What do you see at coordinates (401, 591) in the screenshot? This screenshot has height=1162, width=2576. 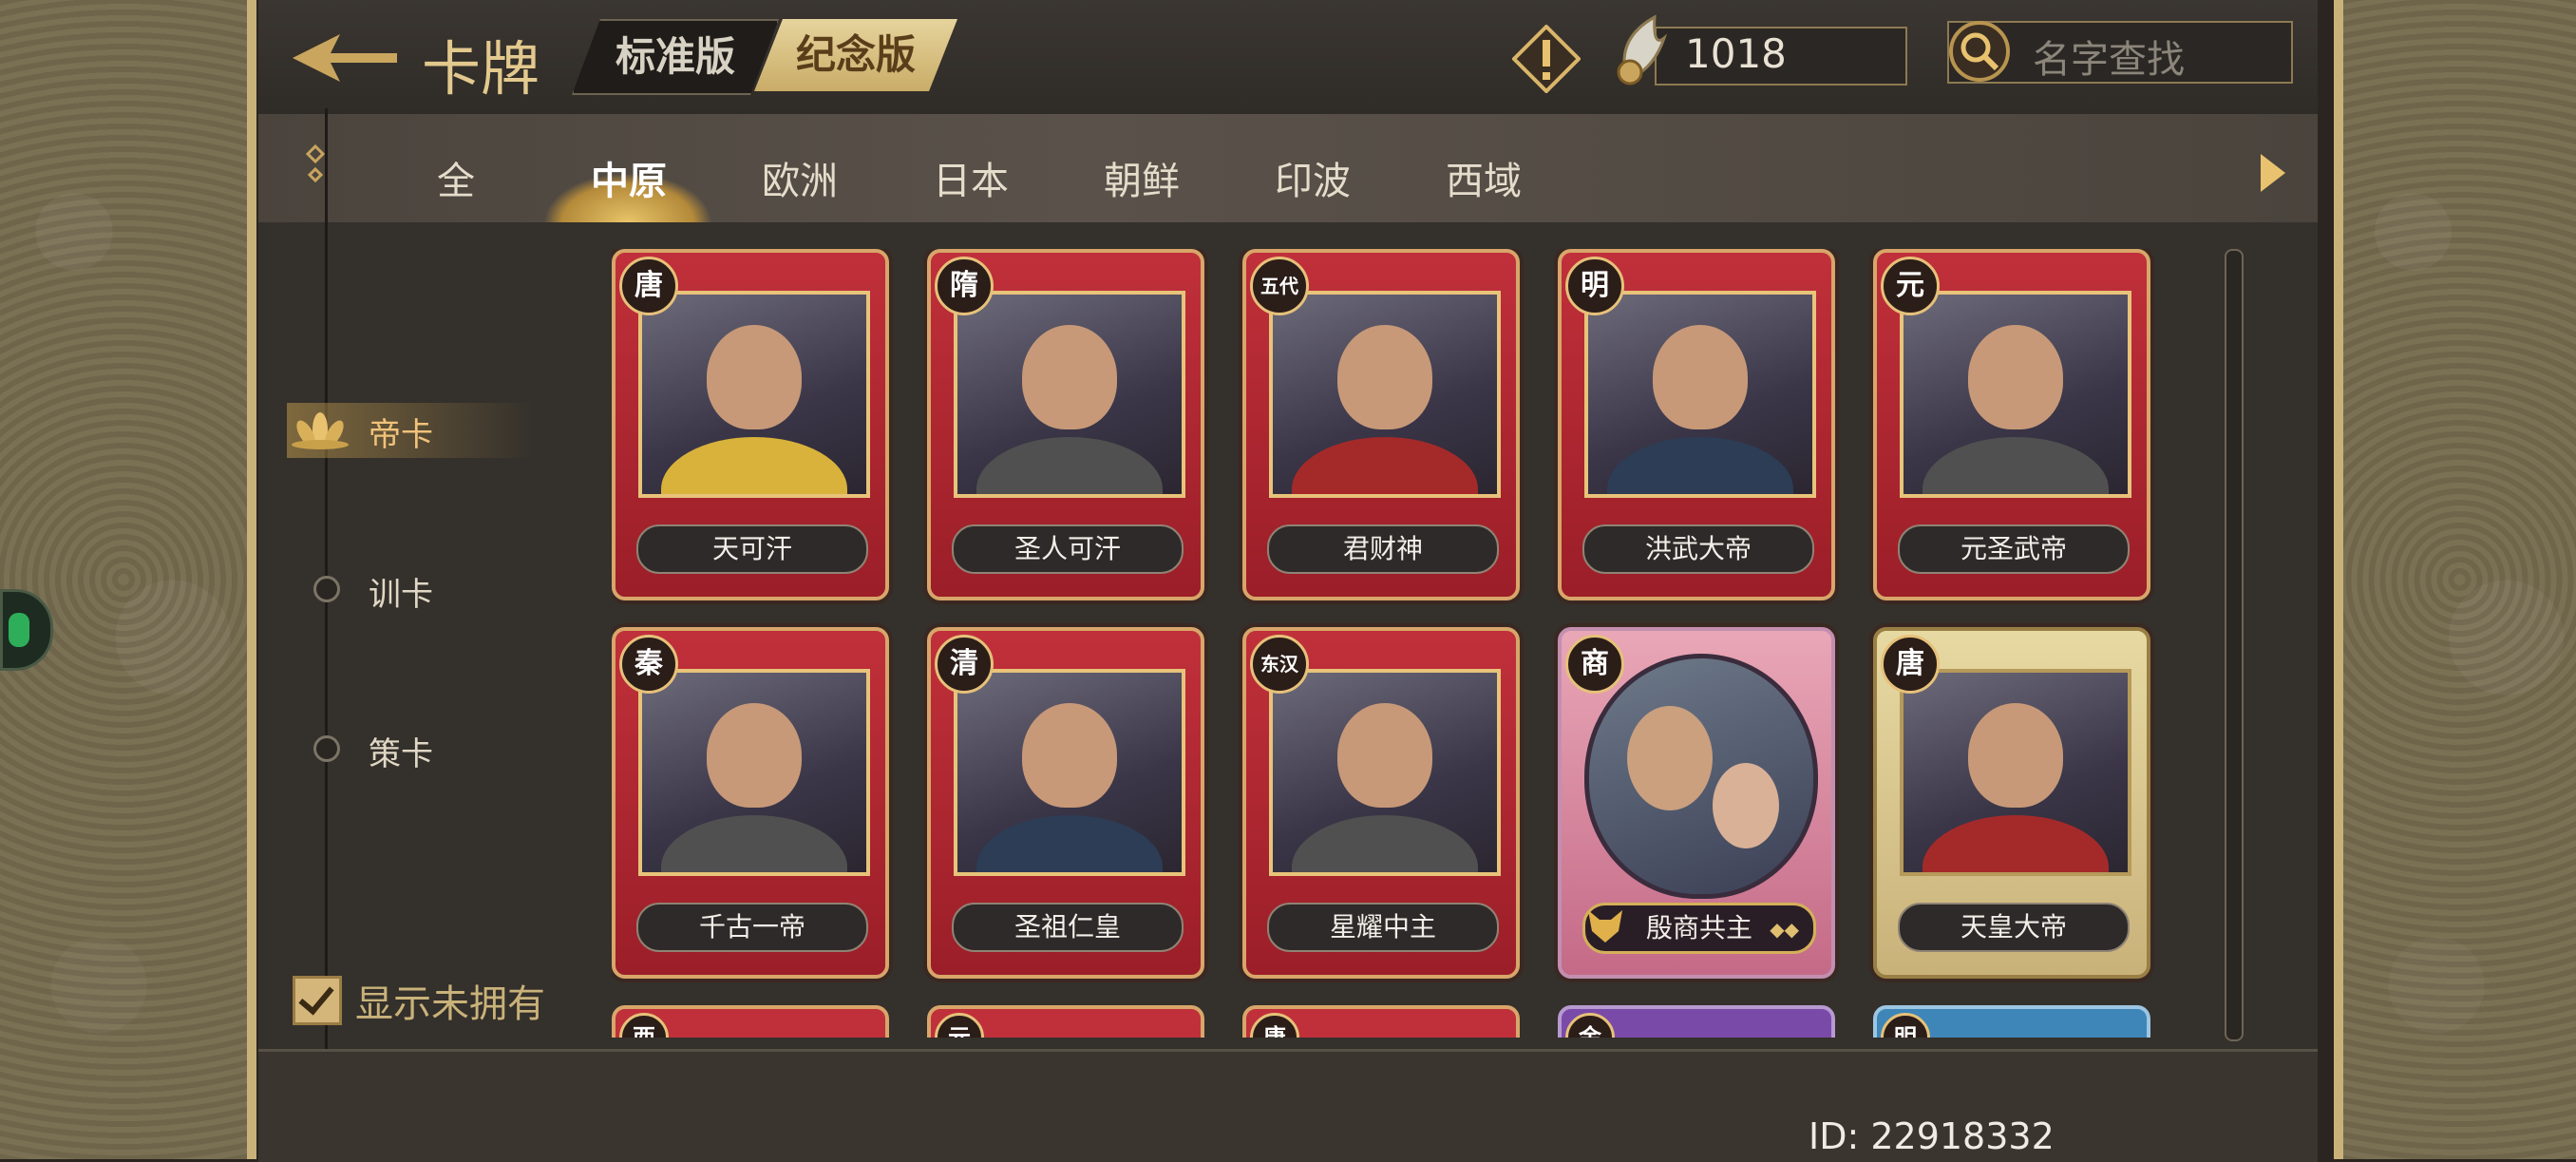 I see `nav-item-training-card: 训卡` at bounding box center [401, 591].